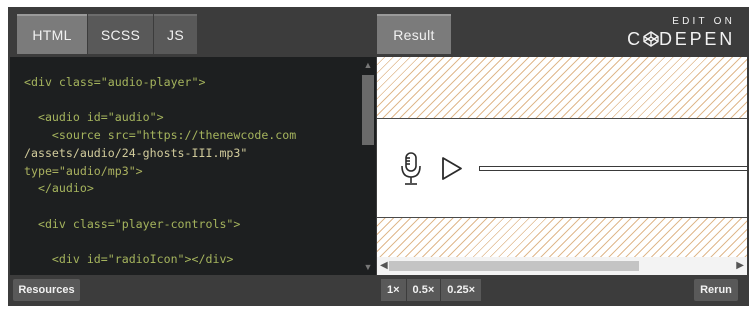 The width and height of the screenshot is (750, 311). Describe the element at coordinates (132, 223) in the screenshot. I see `code-line-9: <div class="player-controls">` at that location.